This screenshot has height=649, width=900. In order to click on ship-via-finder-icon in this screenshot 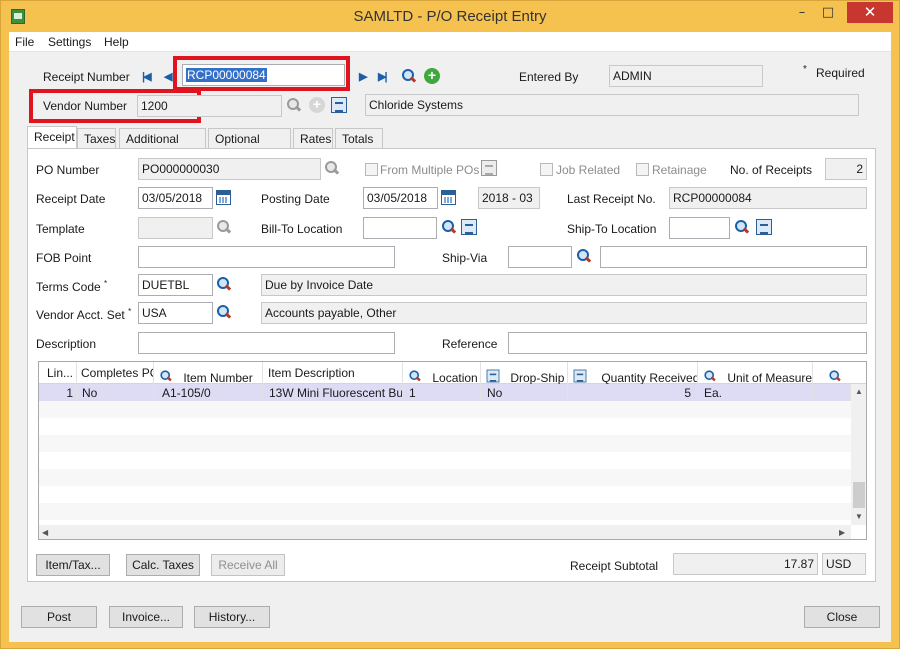, I will do `click(584, 256)`.